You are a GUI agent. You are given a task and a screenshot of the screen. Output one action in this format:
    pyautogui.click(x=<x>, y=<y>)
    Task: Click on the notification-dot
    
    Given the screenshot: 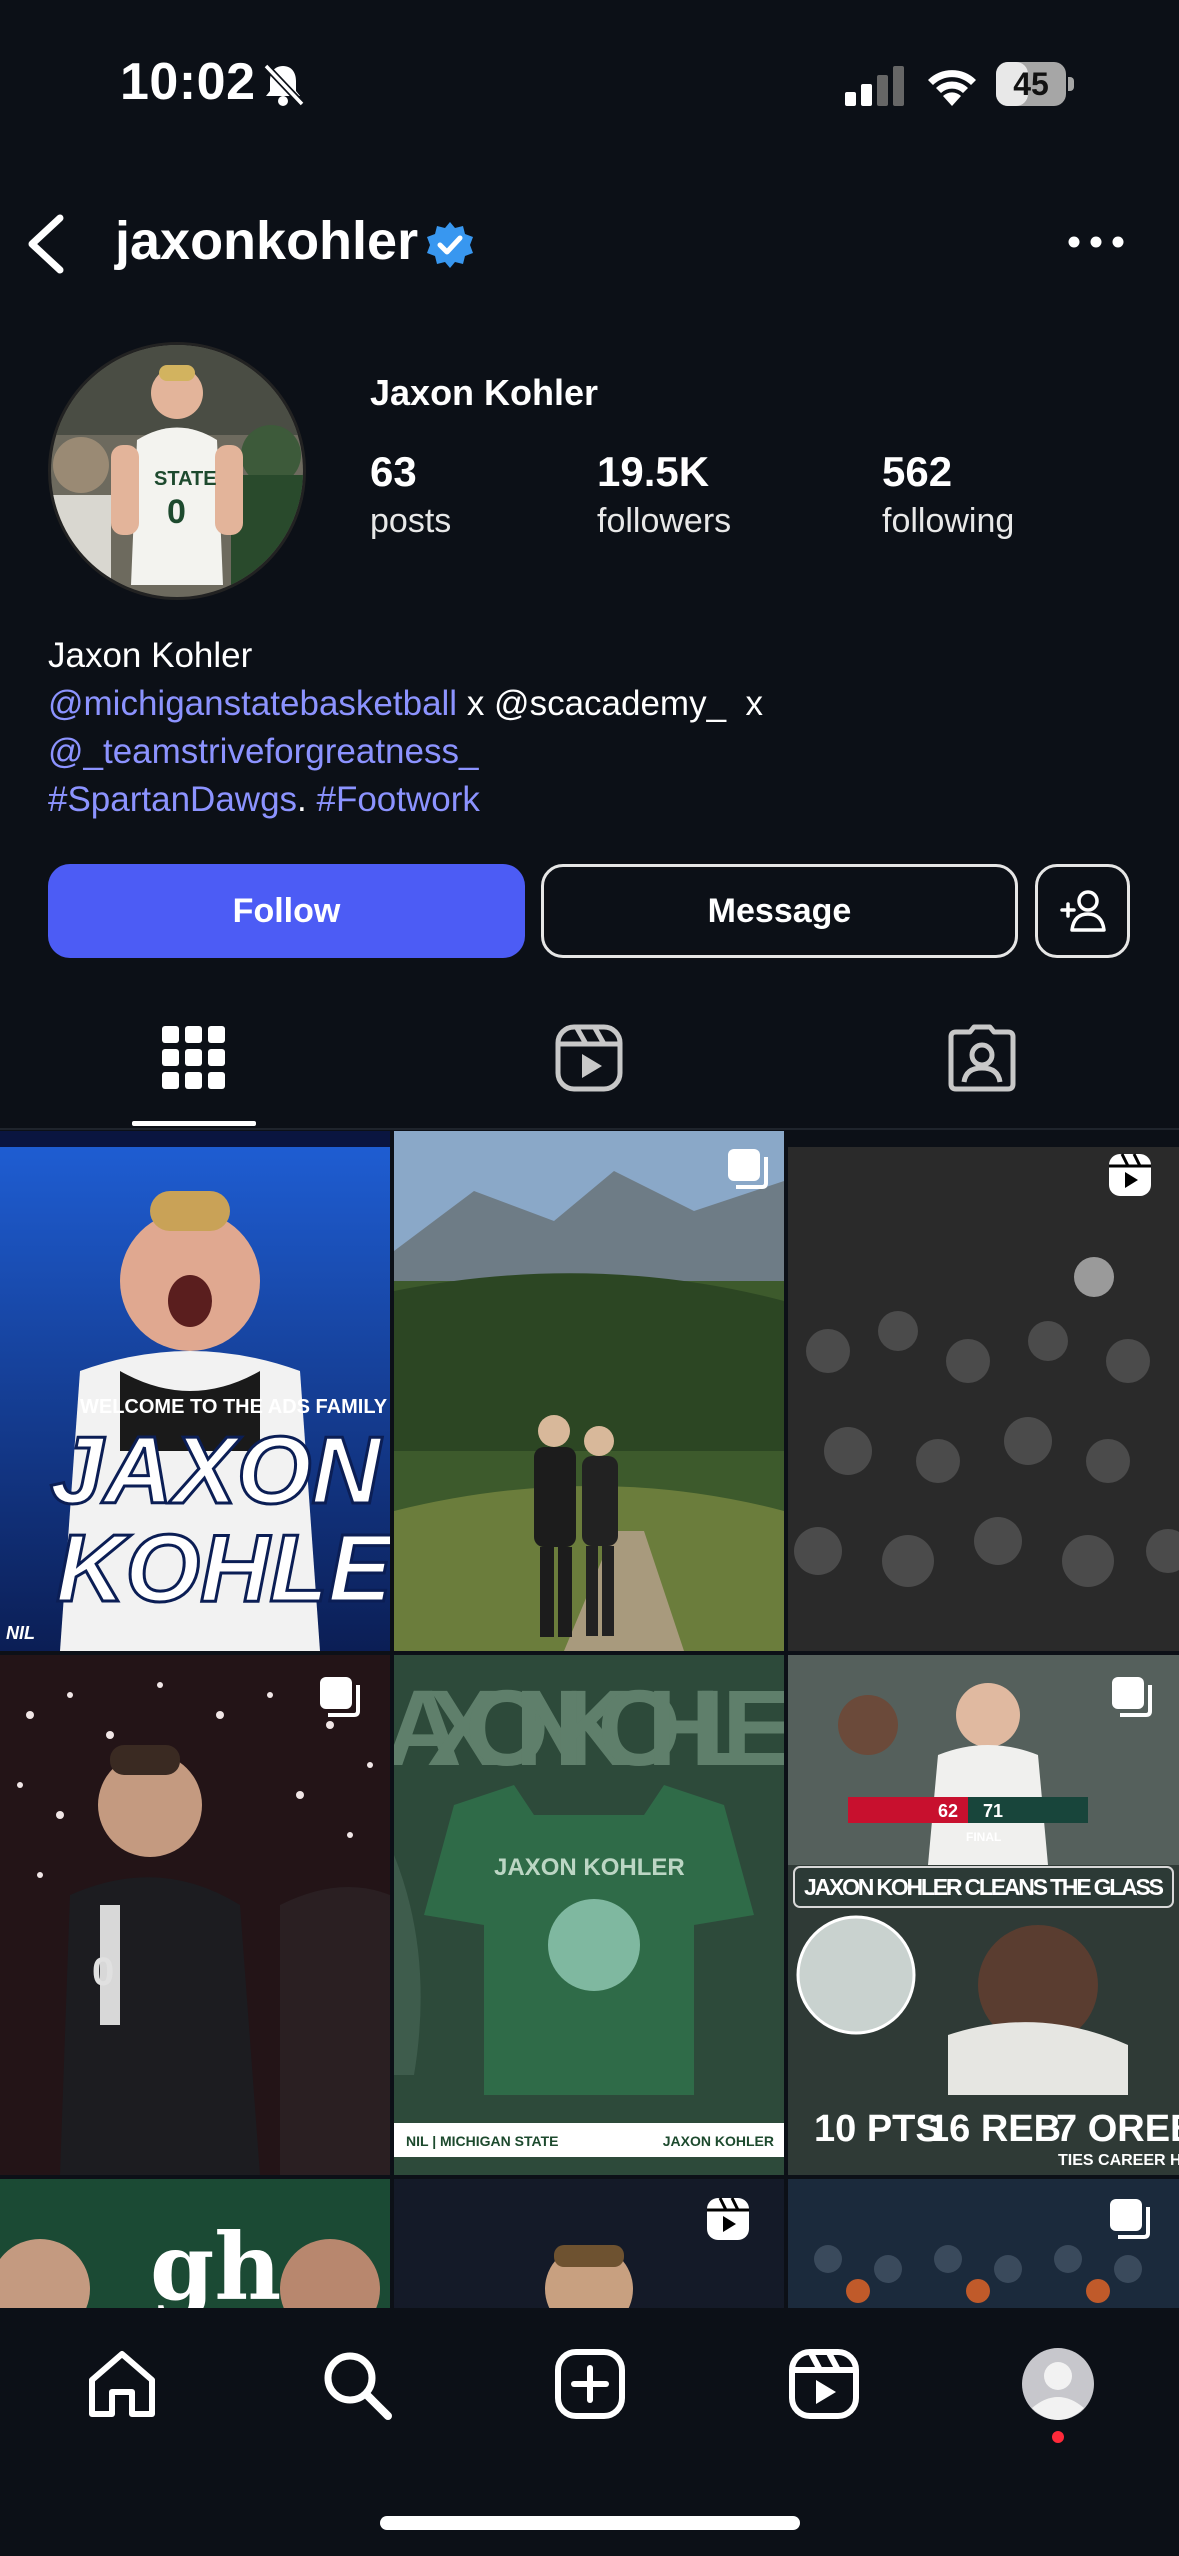 What is the action you would take?
    pyautogui.click(x=1058, y=2437)
    